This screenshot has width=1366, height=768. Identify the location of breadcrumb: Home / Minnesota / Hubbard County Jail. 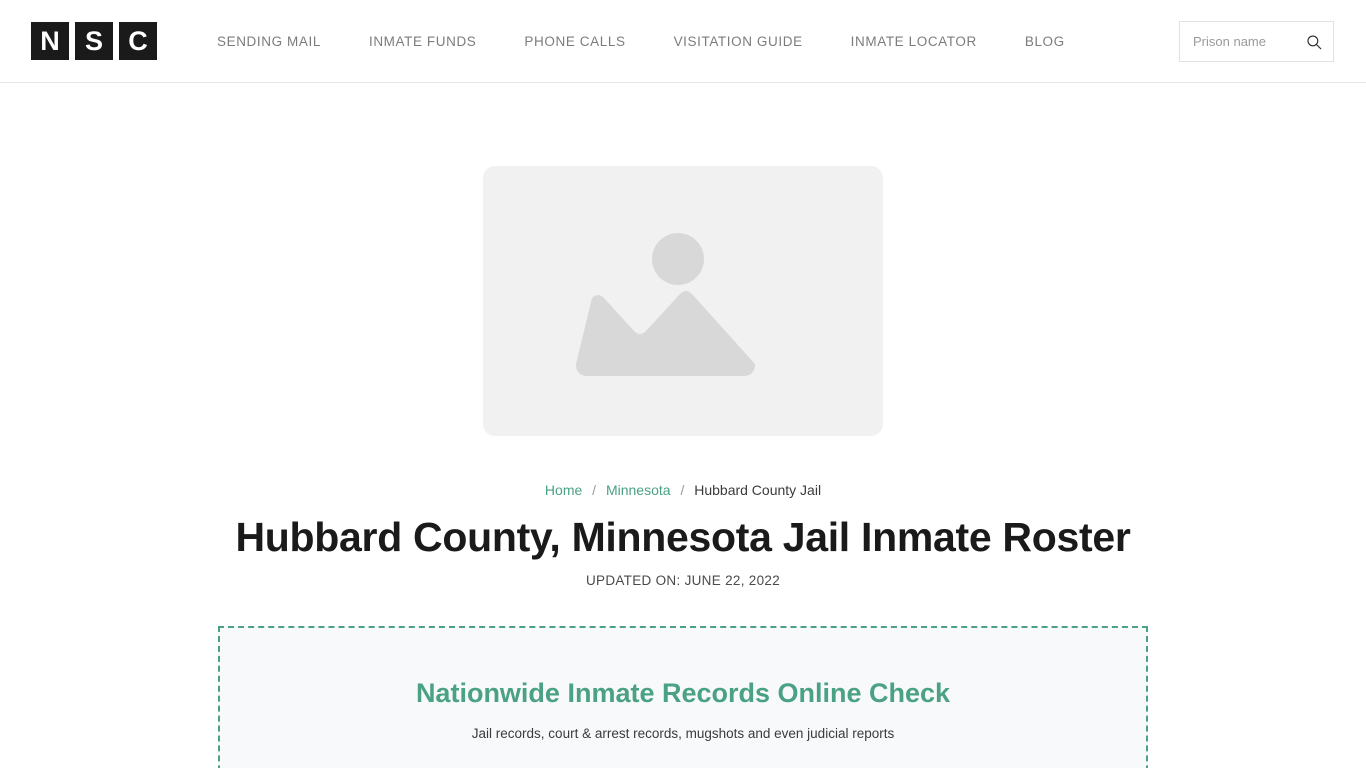
(683, 490).